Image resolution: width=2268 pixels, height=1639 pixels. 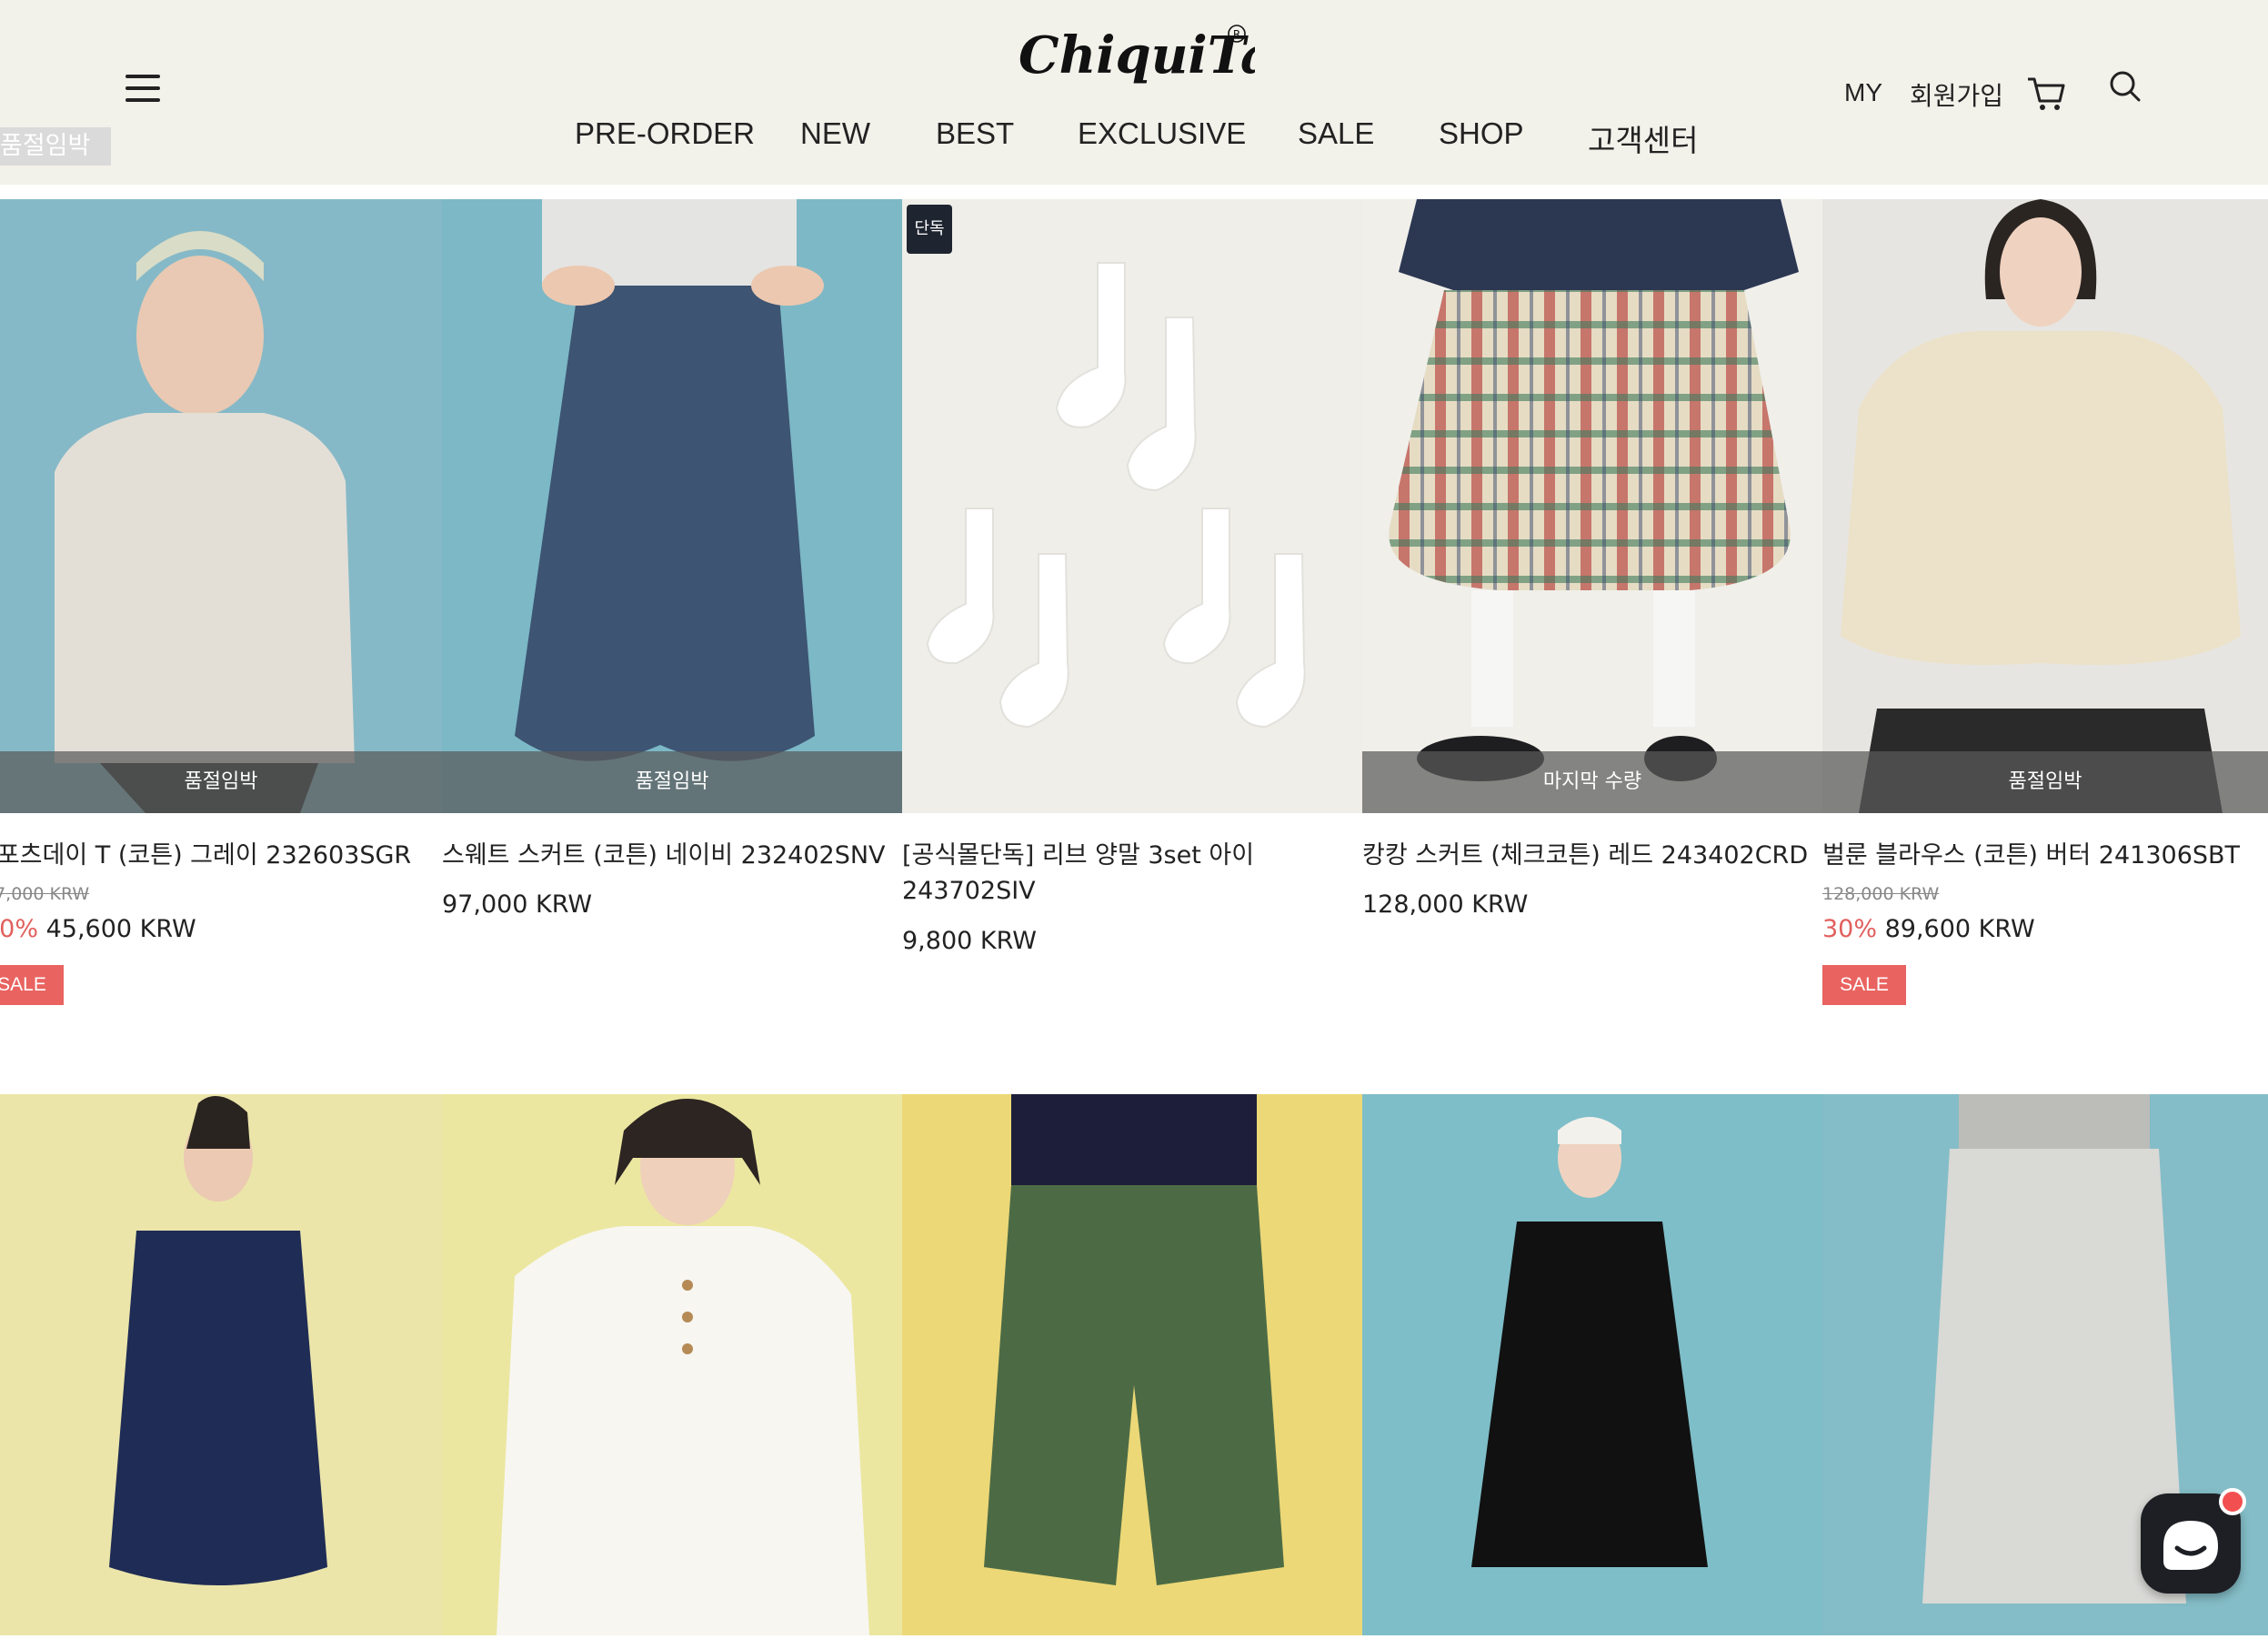 What do you see at coordinates (1850, 929) in the screenshot?
I see `discount-rate: 30%` at bounding box center [1850, 929].